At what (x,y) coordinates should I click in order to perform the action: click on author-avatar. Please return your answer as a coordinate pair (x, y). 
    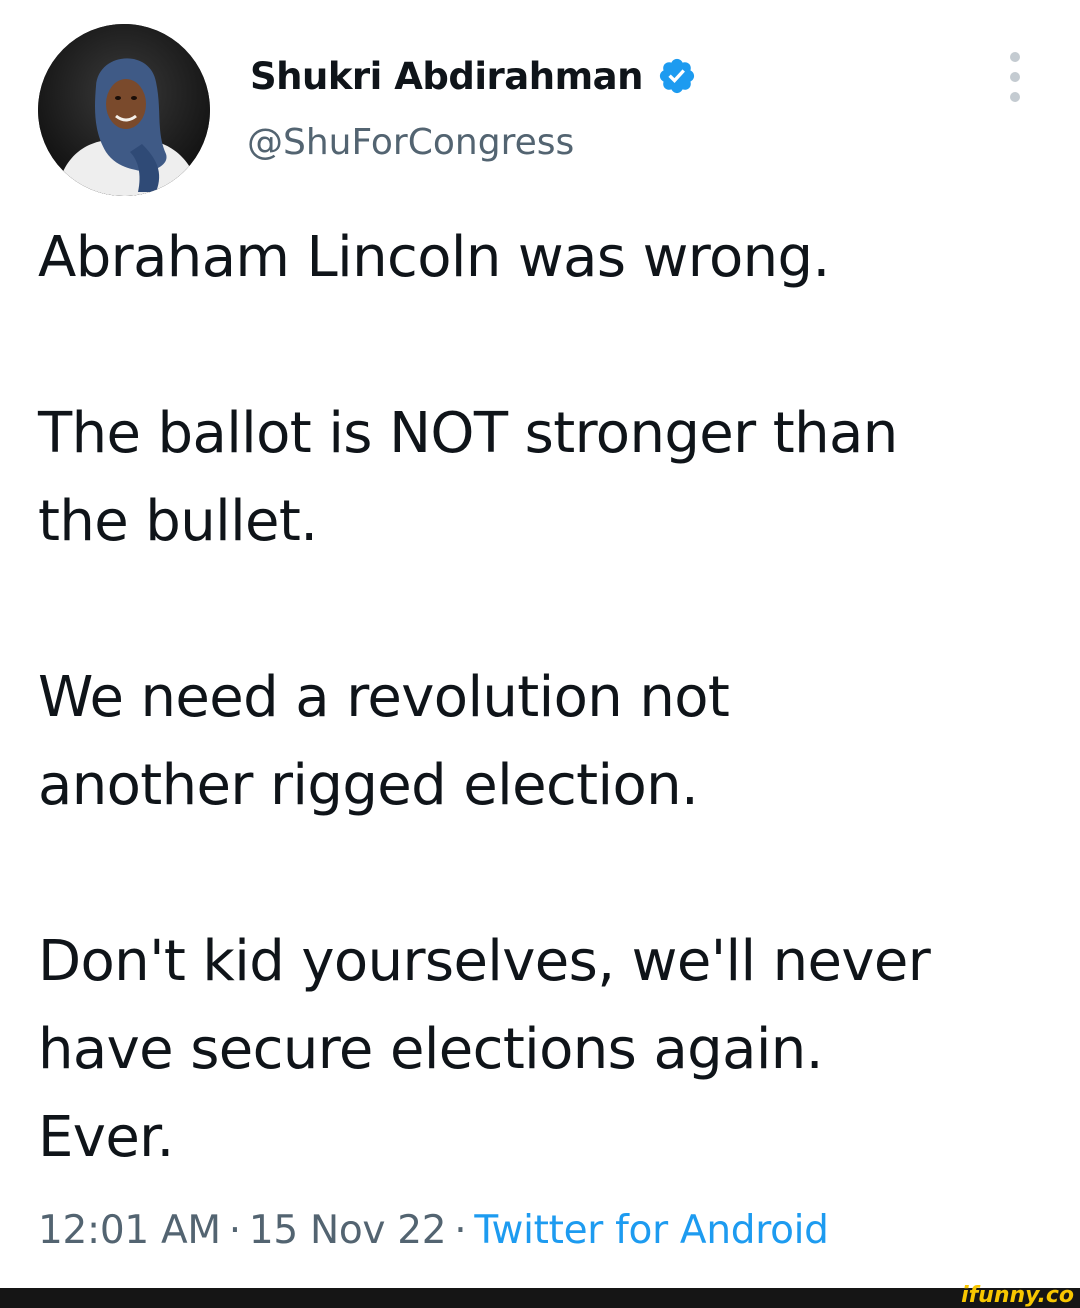
    Looking at the image, I should click on (124, 110).